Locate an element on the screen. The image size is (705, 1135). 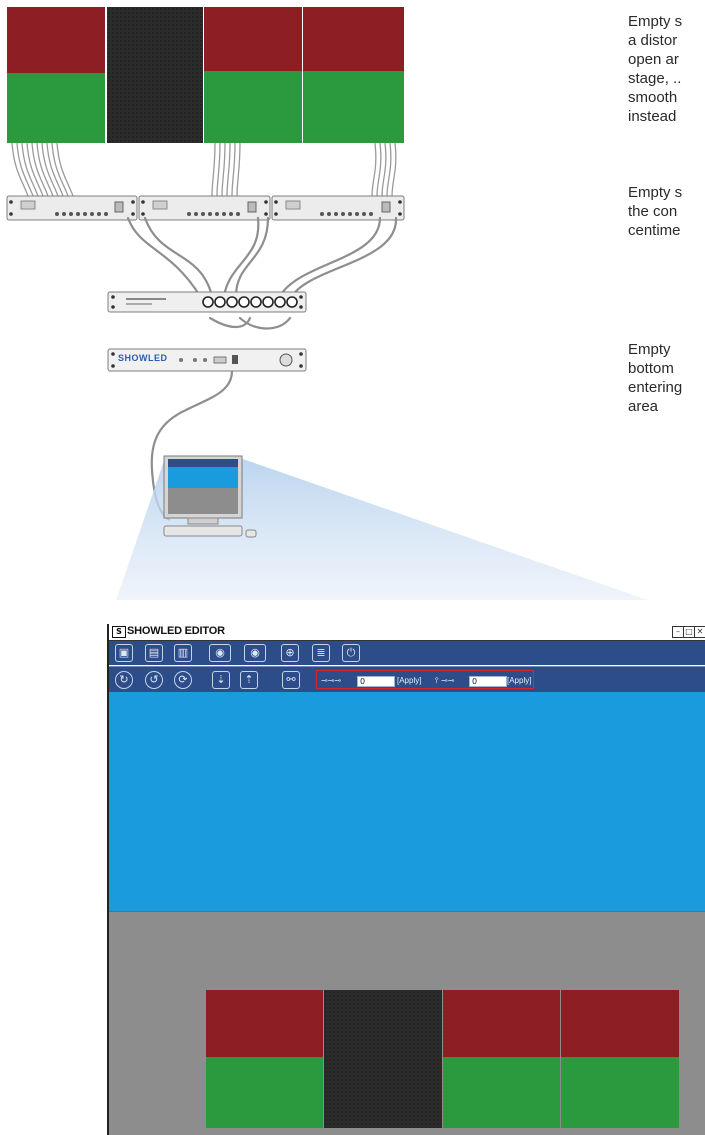
app-logo-icon: S is located at coordinates (119, 632).